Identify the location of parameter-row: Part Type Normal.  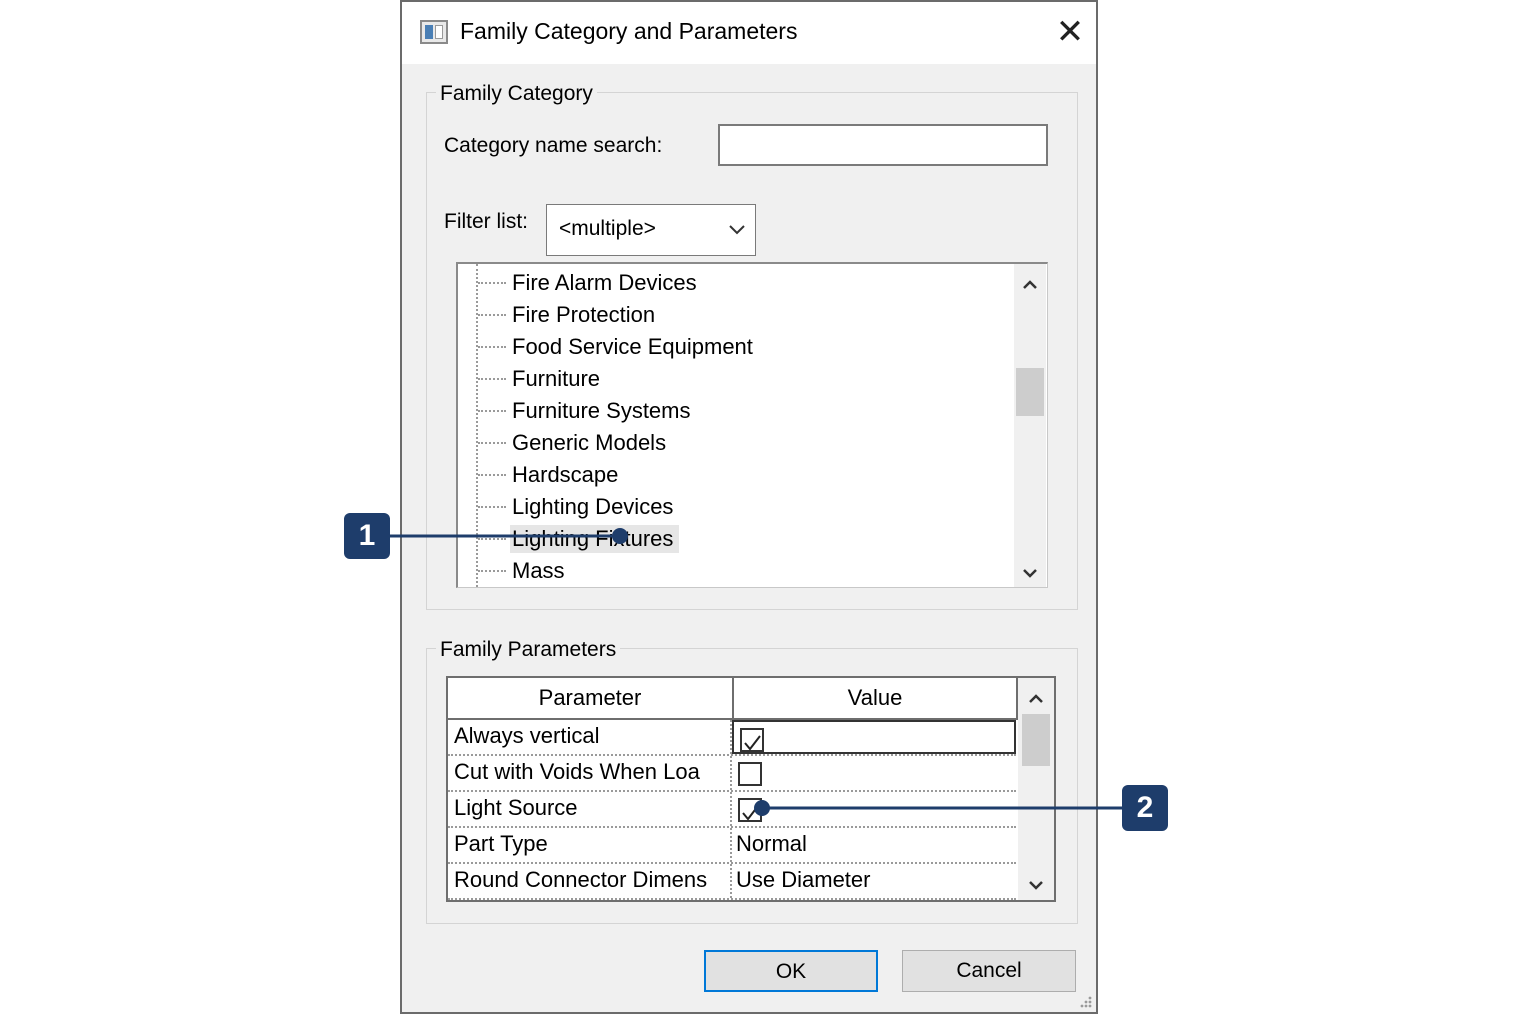
(732, 846).